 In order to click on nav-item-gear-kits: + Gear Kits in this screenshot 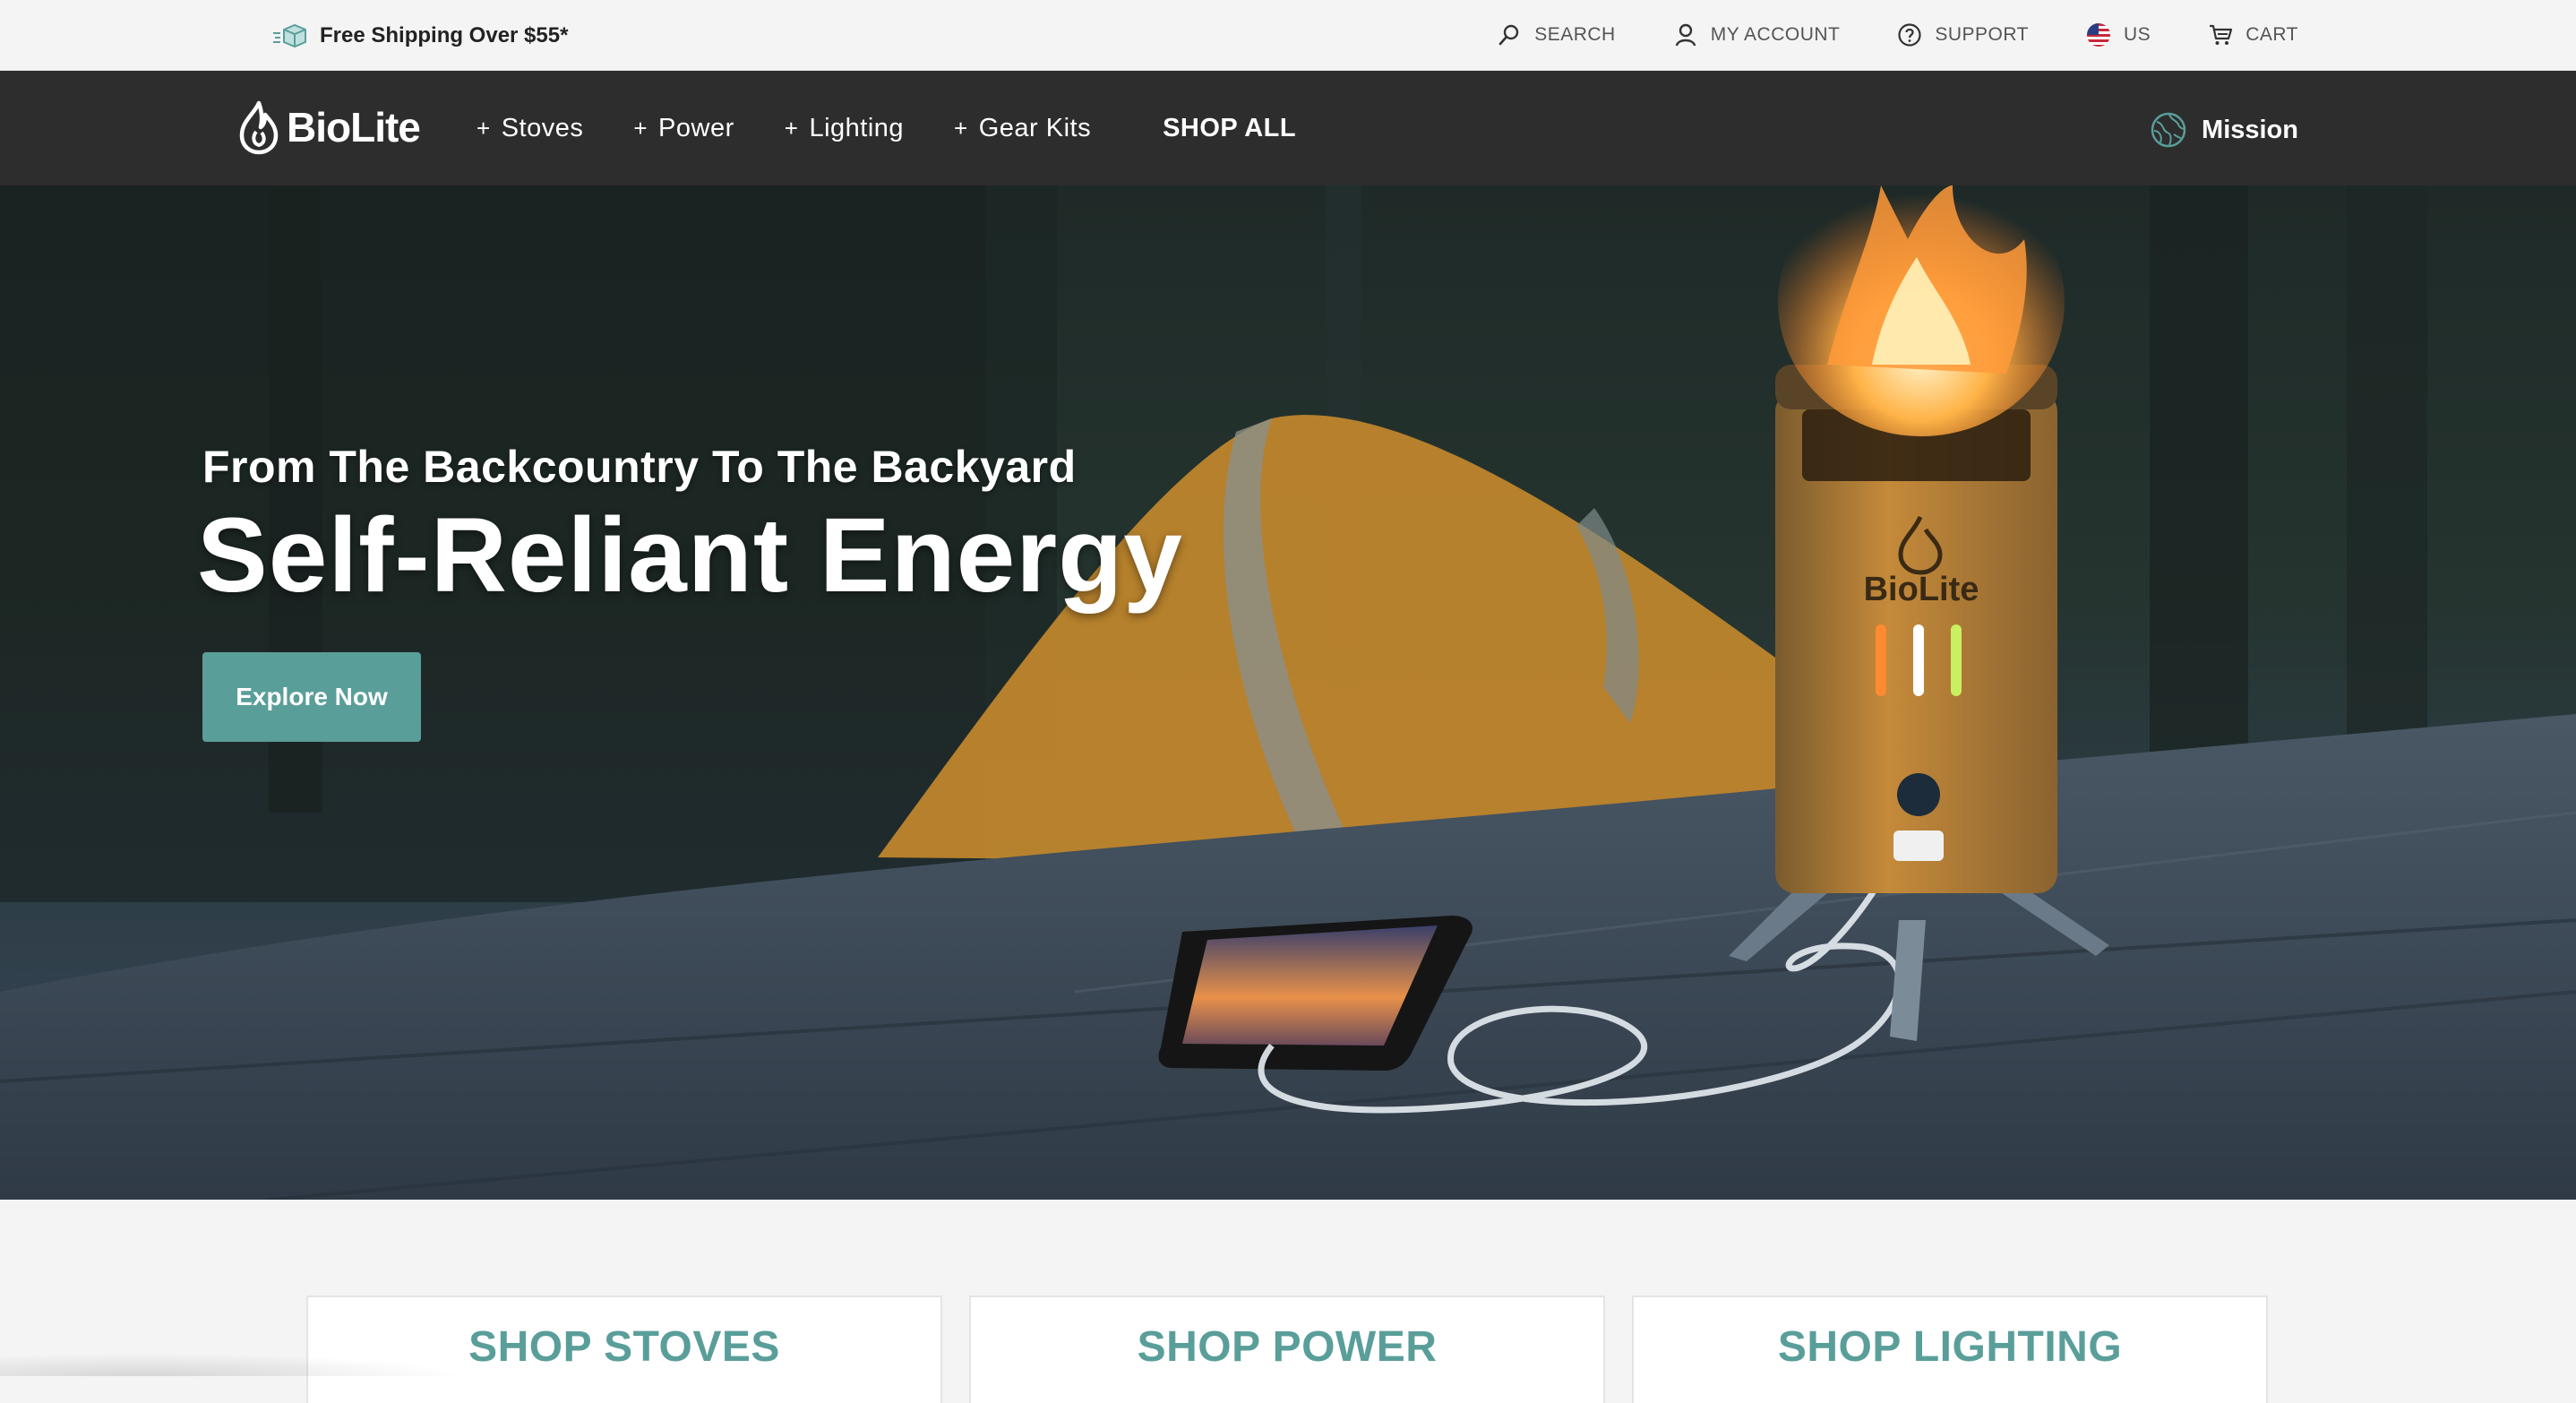, I will do `click(1022, 128)`.